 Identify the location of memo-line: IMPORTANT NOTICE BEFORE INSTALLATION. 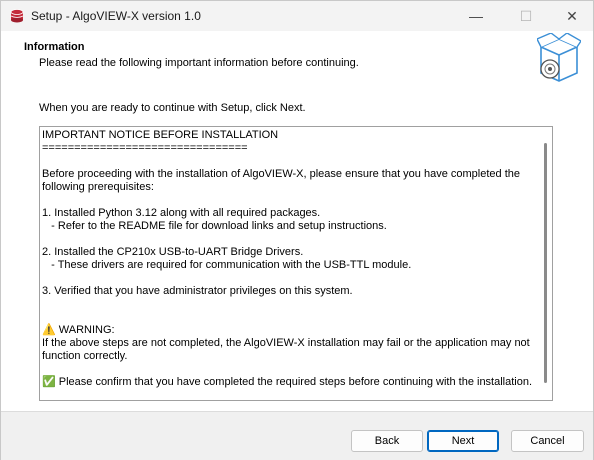
(160, 135).